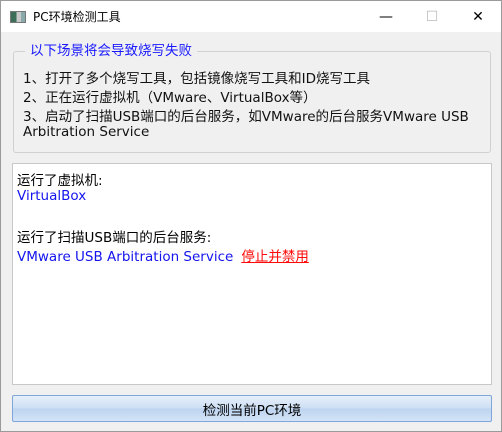  What do you see at coordinates (125, 257) in the screenshot?
I see `usb-service-value: VMware USB Arbitration Service` at bounding box center [125, 257].